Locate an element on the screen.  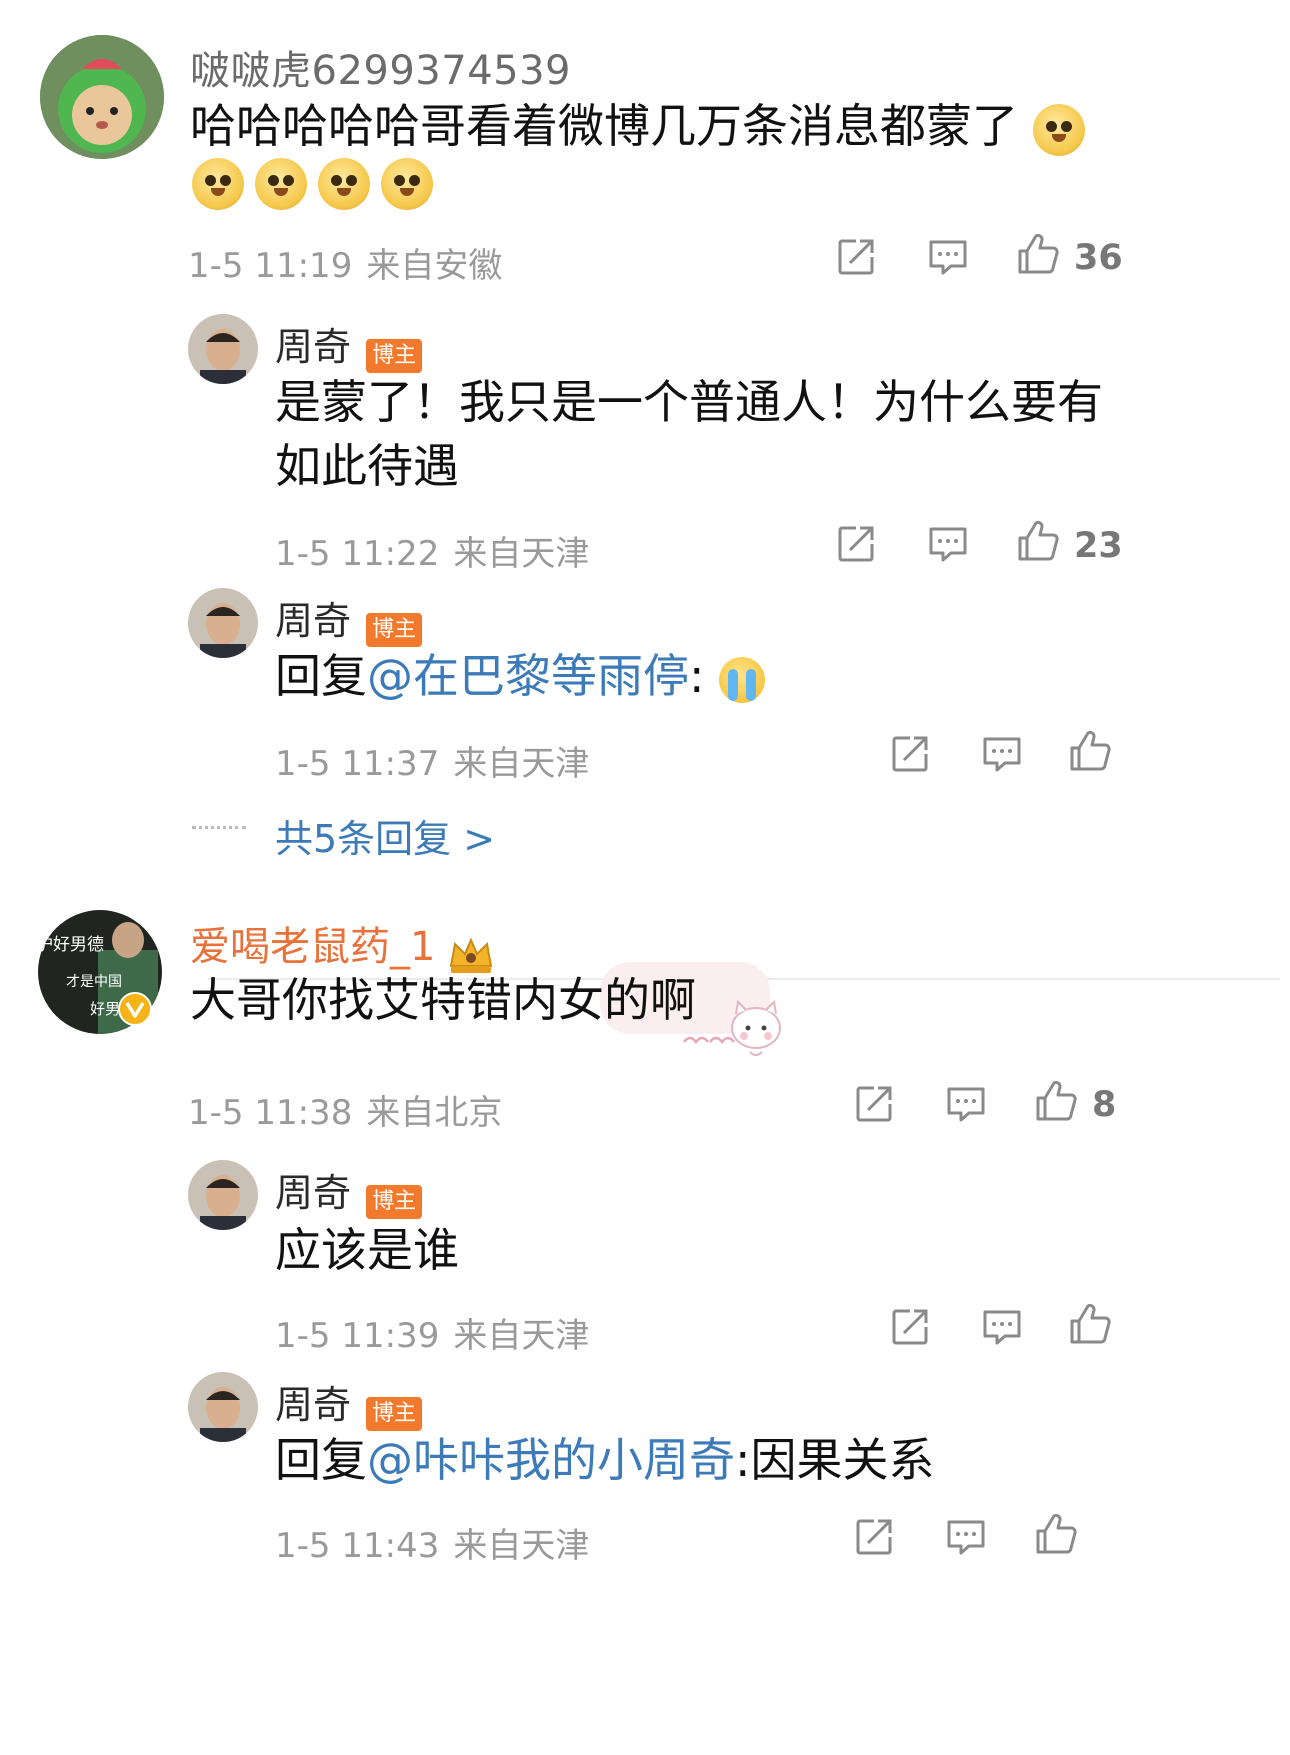
verified-icon is located at coordinates (135, 1009).